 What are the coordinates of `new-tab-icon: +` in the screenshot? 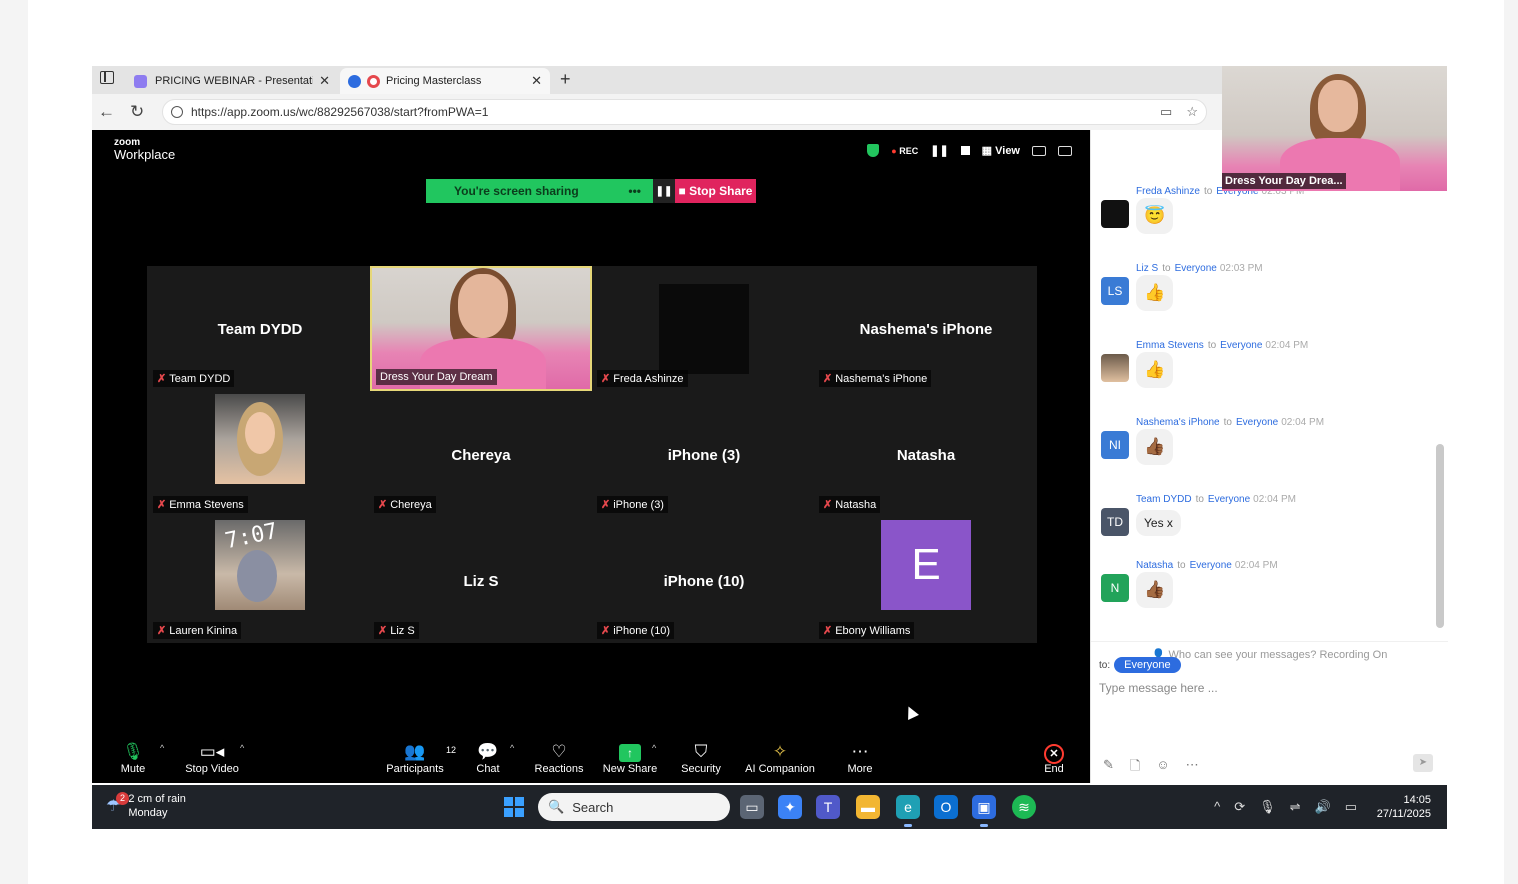 It's located at (565, 79).